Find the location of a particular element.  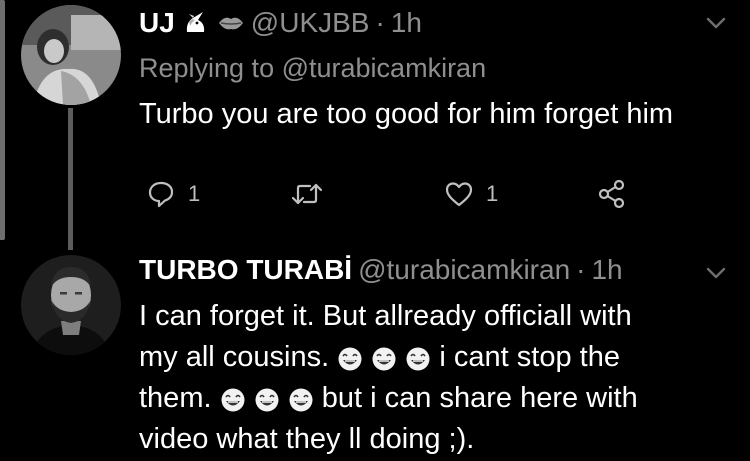

replying-to-label: Replying to is located at coordinates (207, 68).